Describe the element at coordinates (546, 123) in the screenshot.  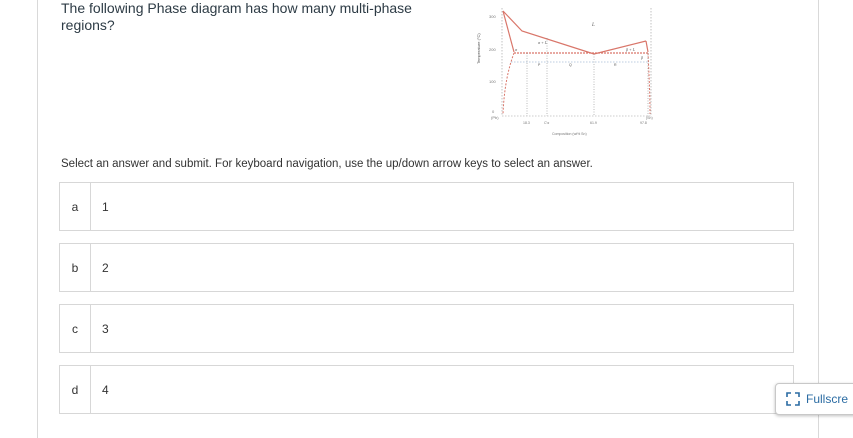
I see `x-tick-ca: C'α` at that location.